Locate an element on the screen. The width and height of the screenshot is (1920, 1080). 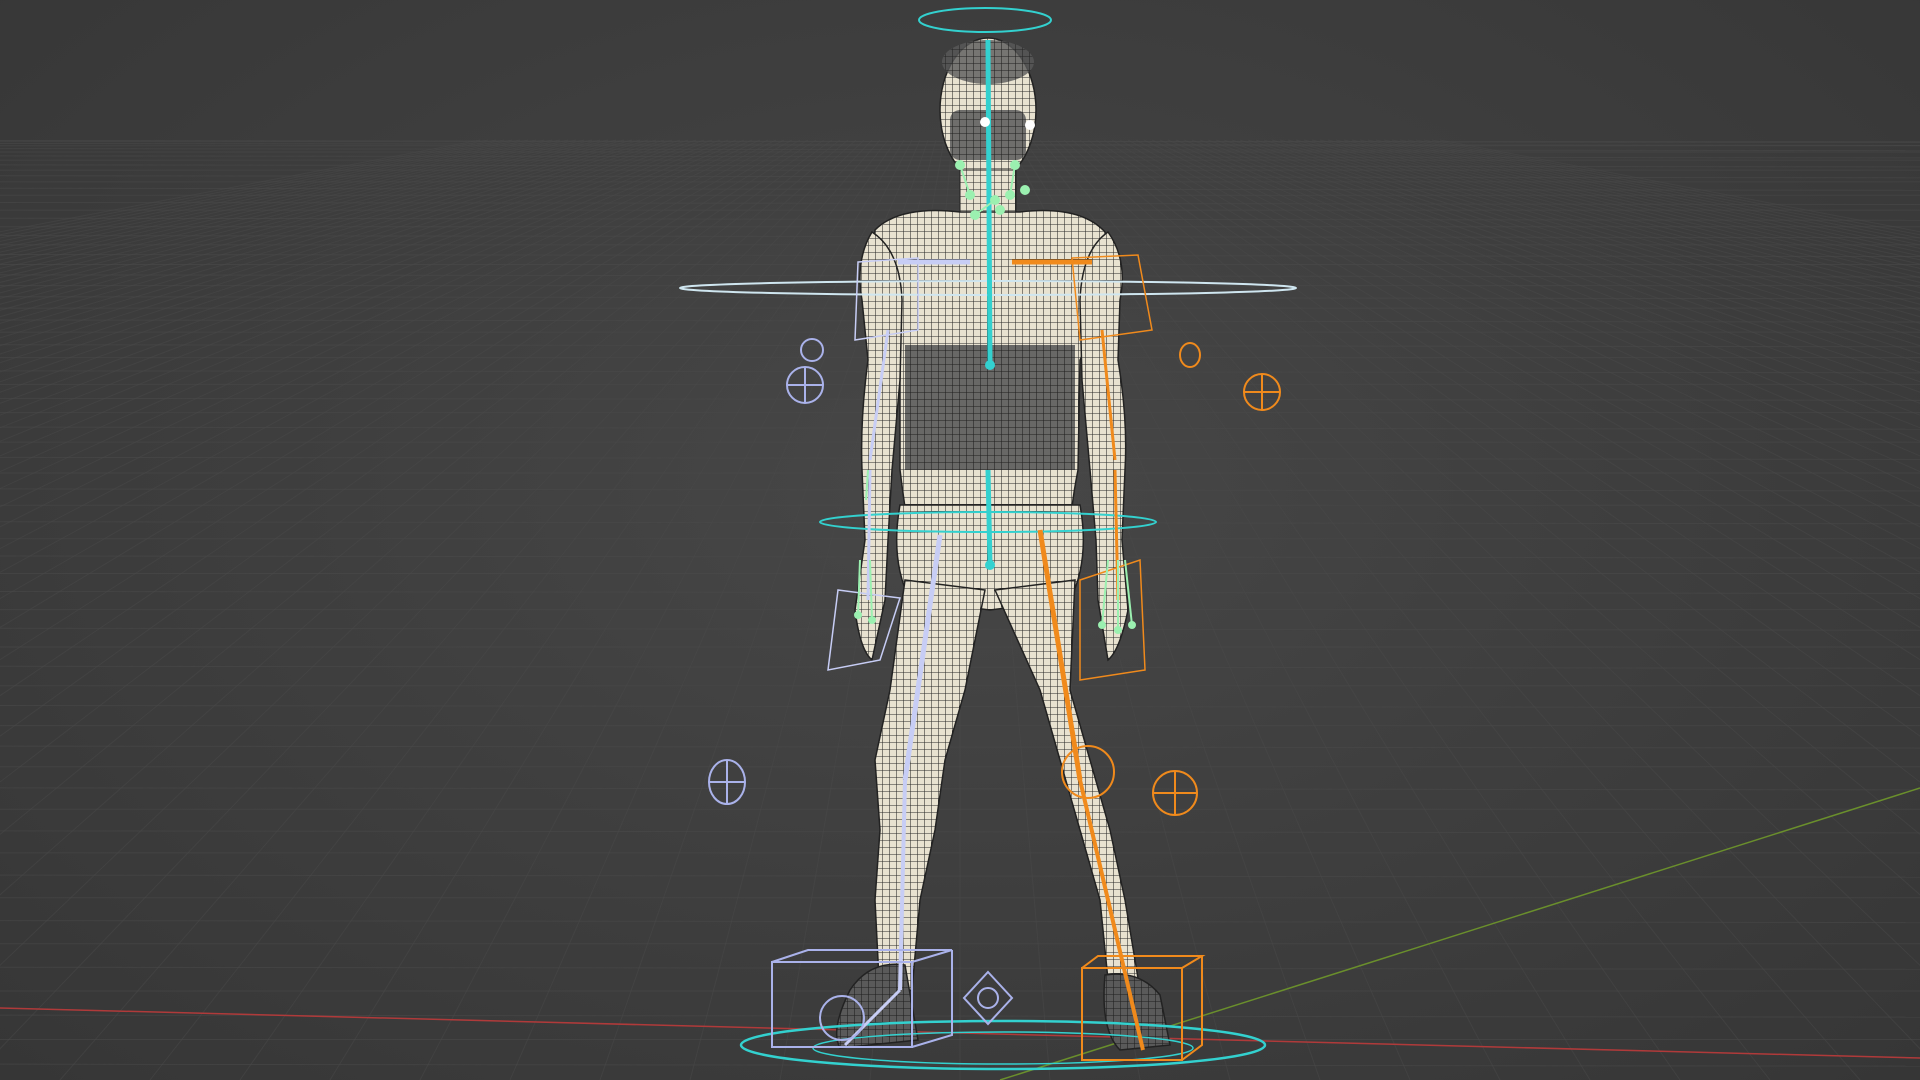
spine-bone is located at coordinates (989, 202).